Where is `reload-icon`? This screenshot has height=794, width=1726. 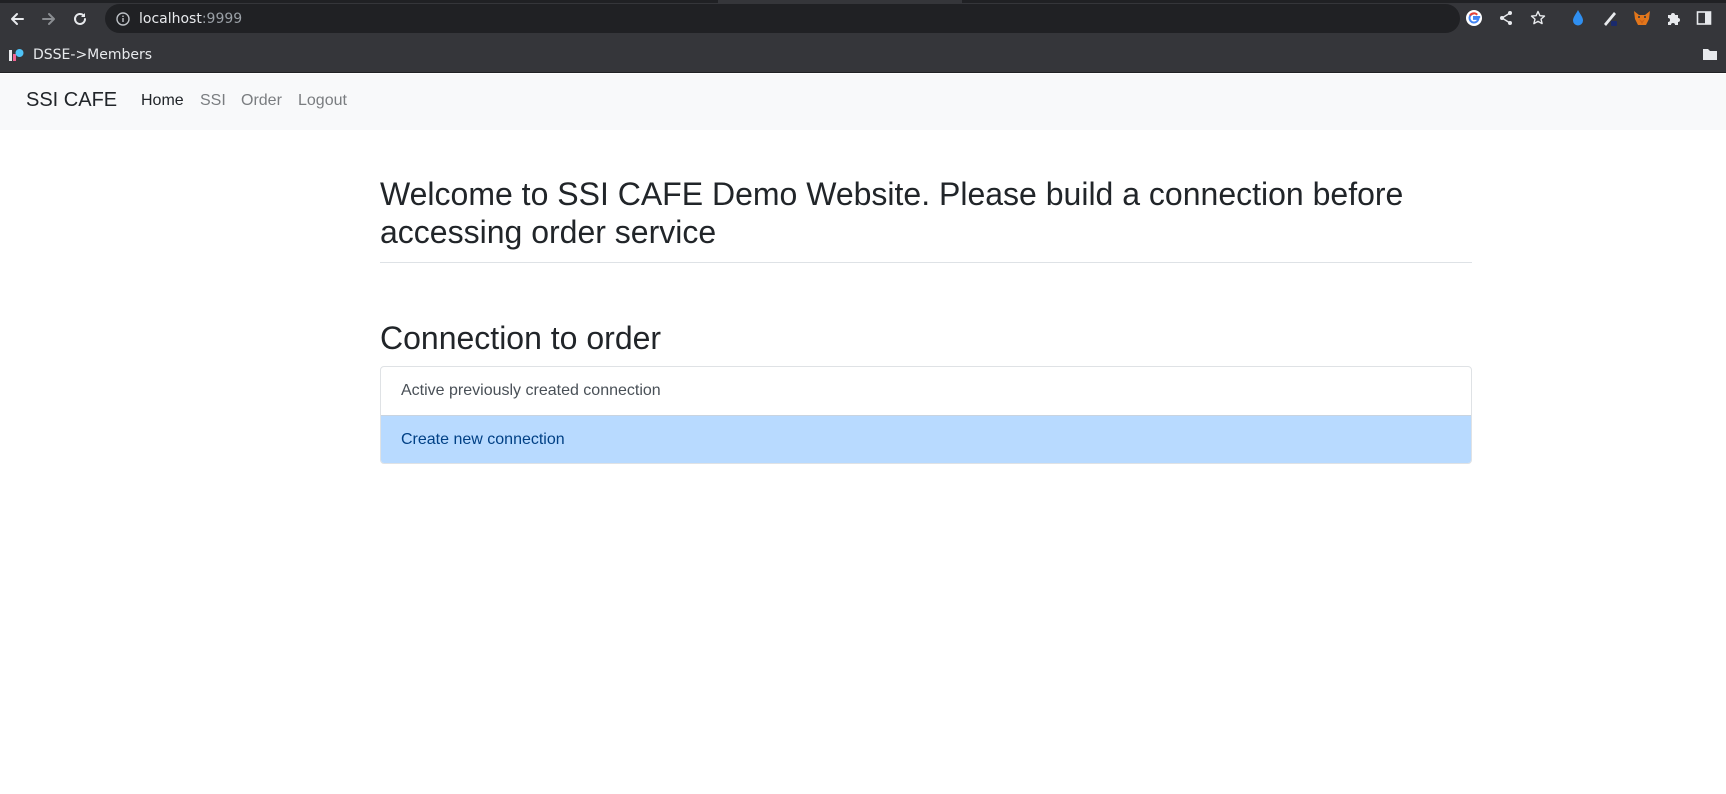
reload-icon is located at coordinates (80, 18).